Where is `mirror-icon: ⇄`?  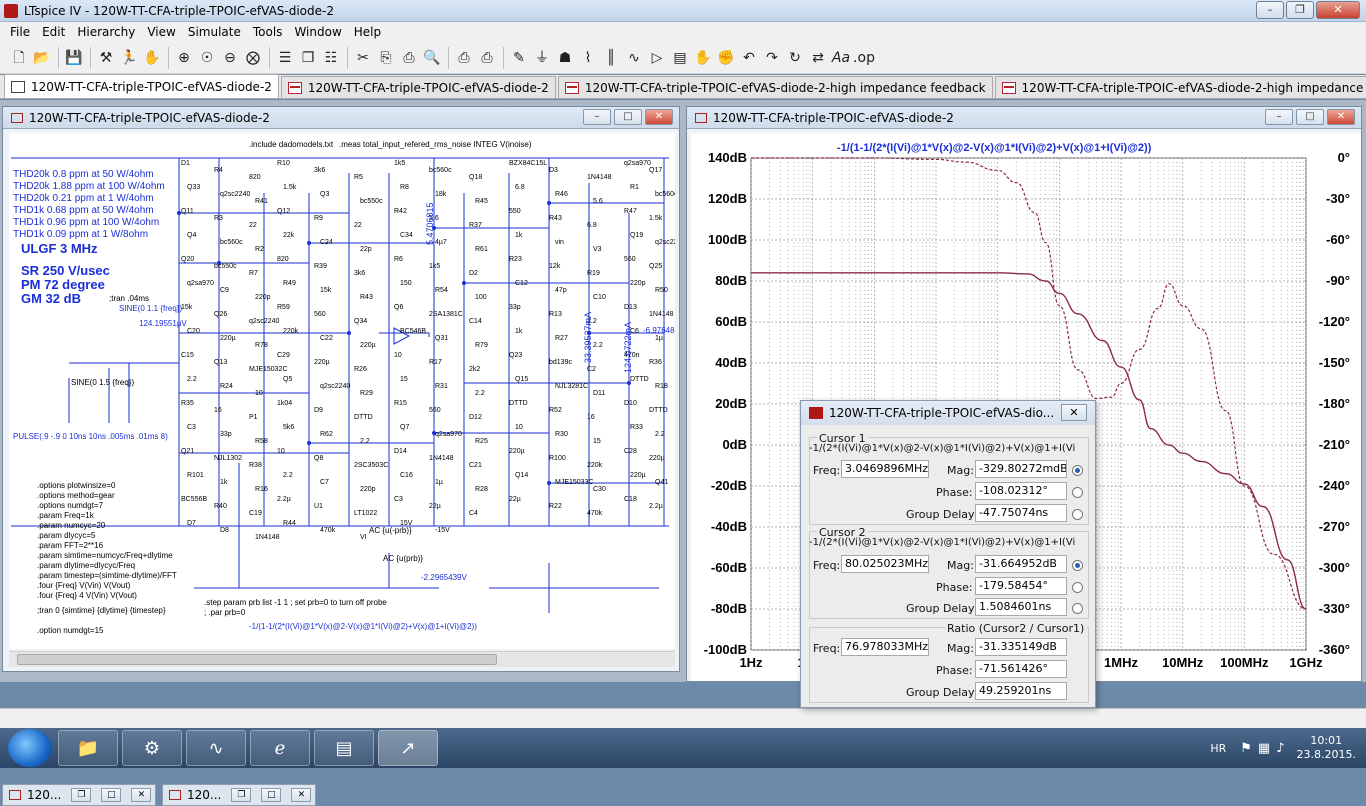
mirror-icon: ⇄ is located at coordinates (818, 58).